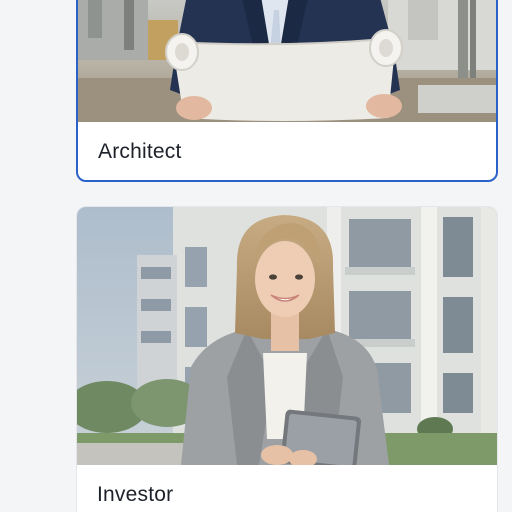 The width and height of the screenshot is (512, 512). What do you see at coordinates (140, 151) in the screenshot?
I see `role-label-architect: Architect` at bounding box center [140, 151].